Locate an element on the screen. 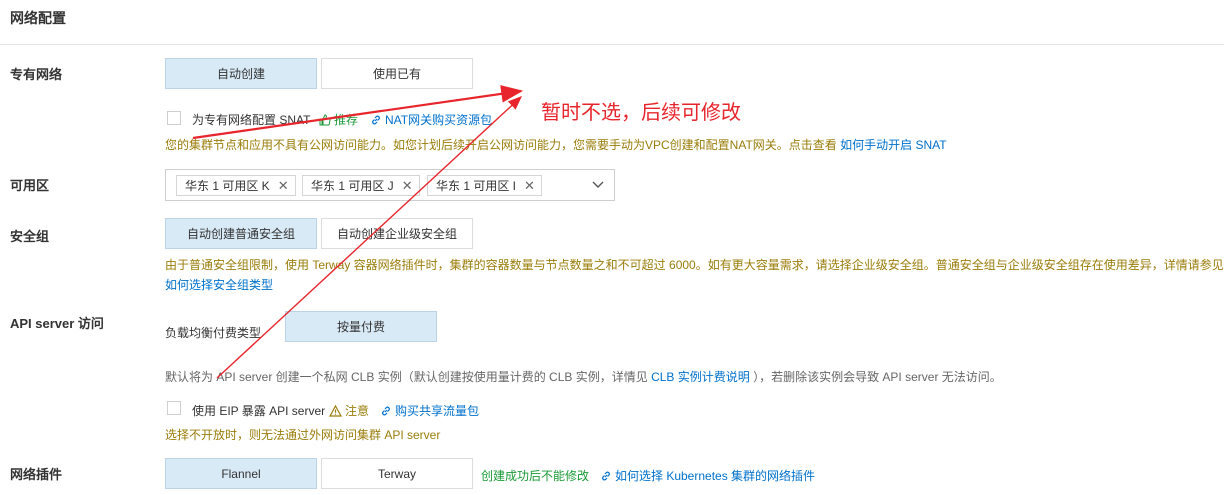 Image resolution: width=1224 pixels, height=495 pixels. vpc-label: 专有网络 is located at coordinates (36, 74).